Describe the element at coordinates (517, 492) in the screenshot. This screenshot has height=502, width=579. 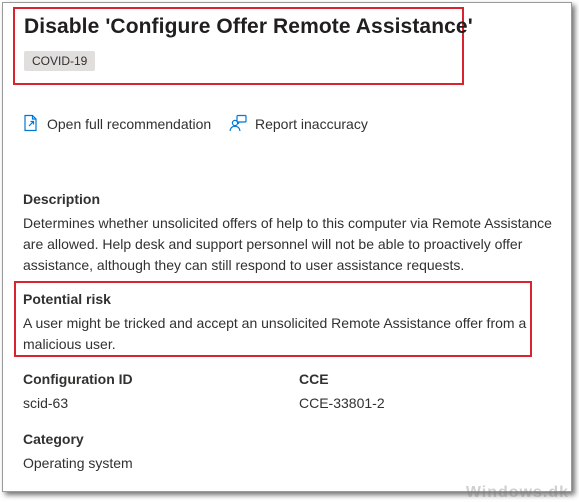
I see `watermark: Windows.dk` at that location.